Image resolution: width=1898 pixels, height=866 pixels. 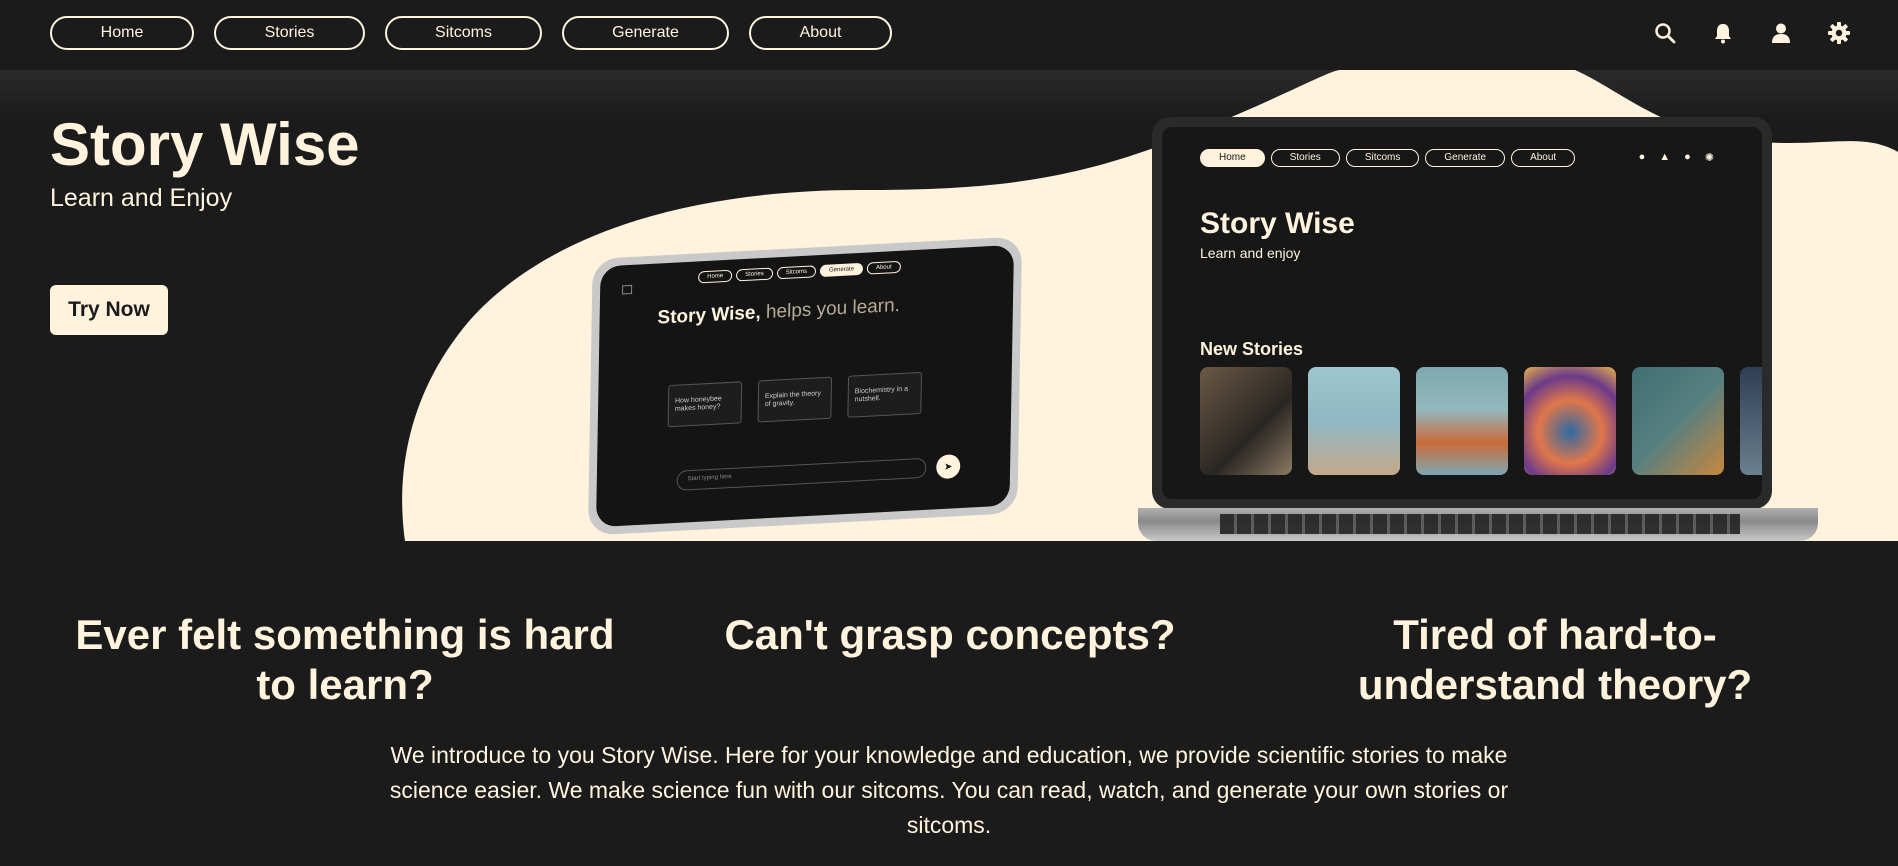 What do you see at coordinates (1665, 157) in the screenshot?
I see `bell-icon: ▲` at bounding box center [1665, 157].